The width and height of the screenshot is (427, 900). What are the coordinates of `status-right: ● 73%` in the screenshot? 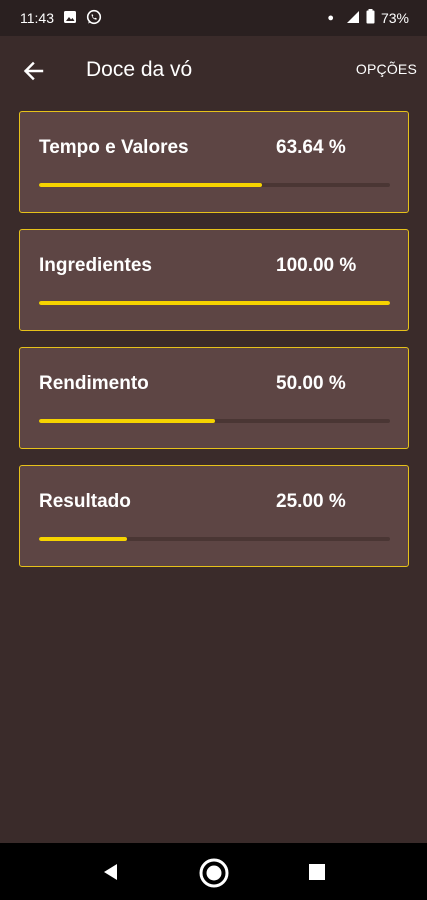 It's located at (368, 18).